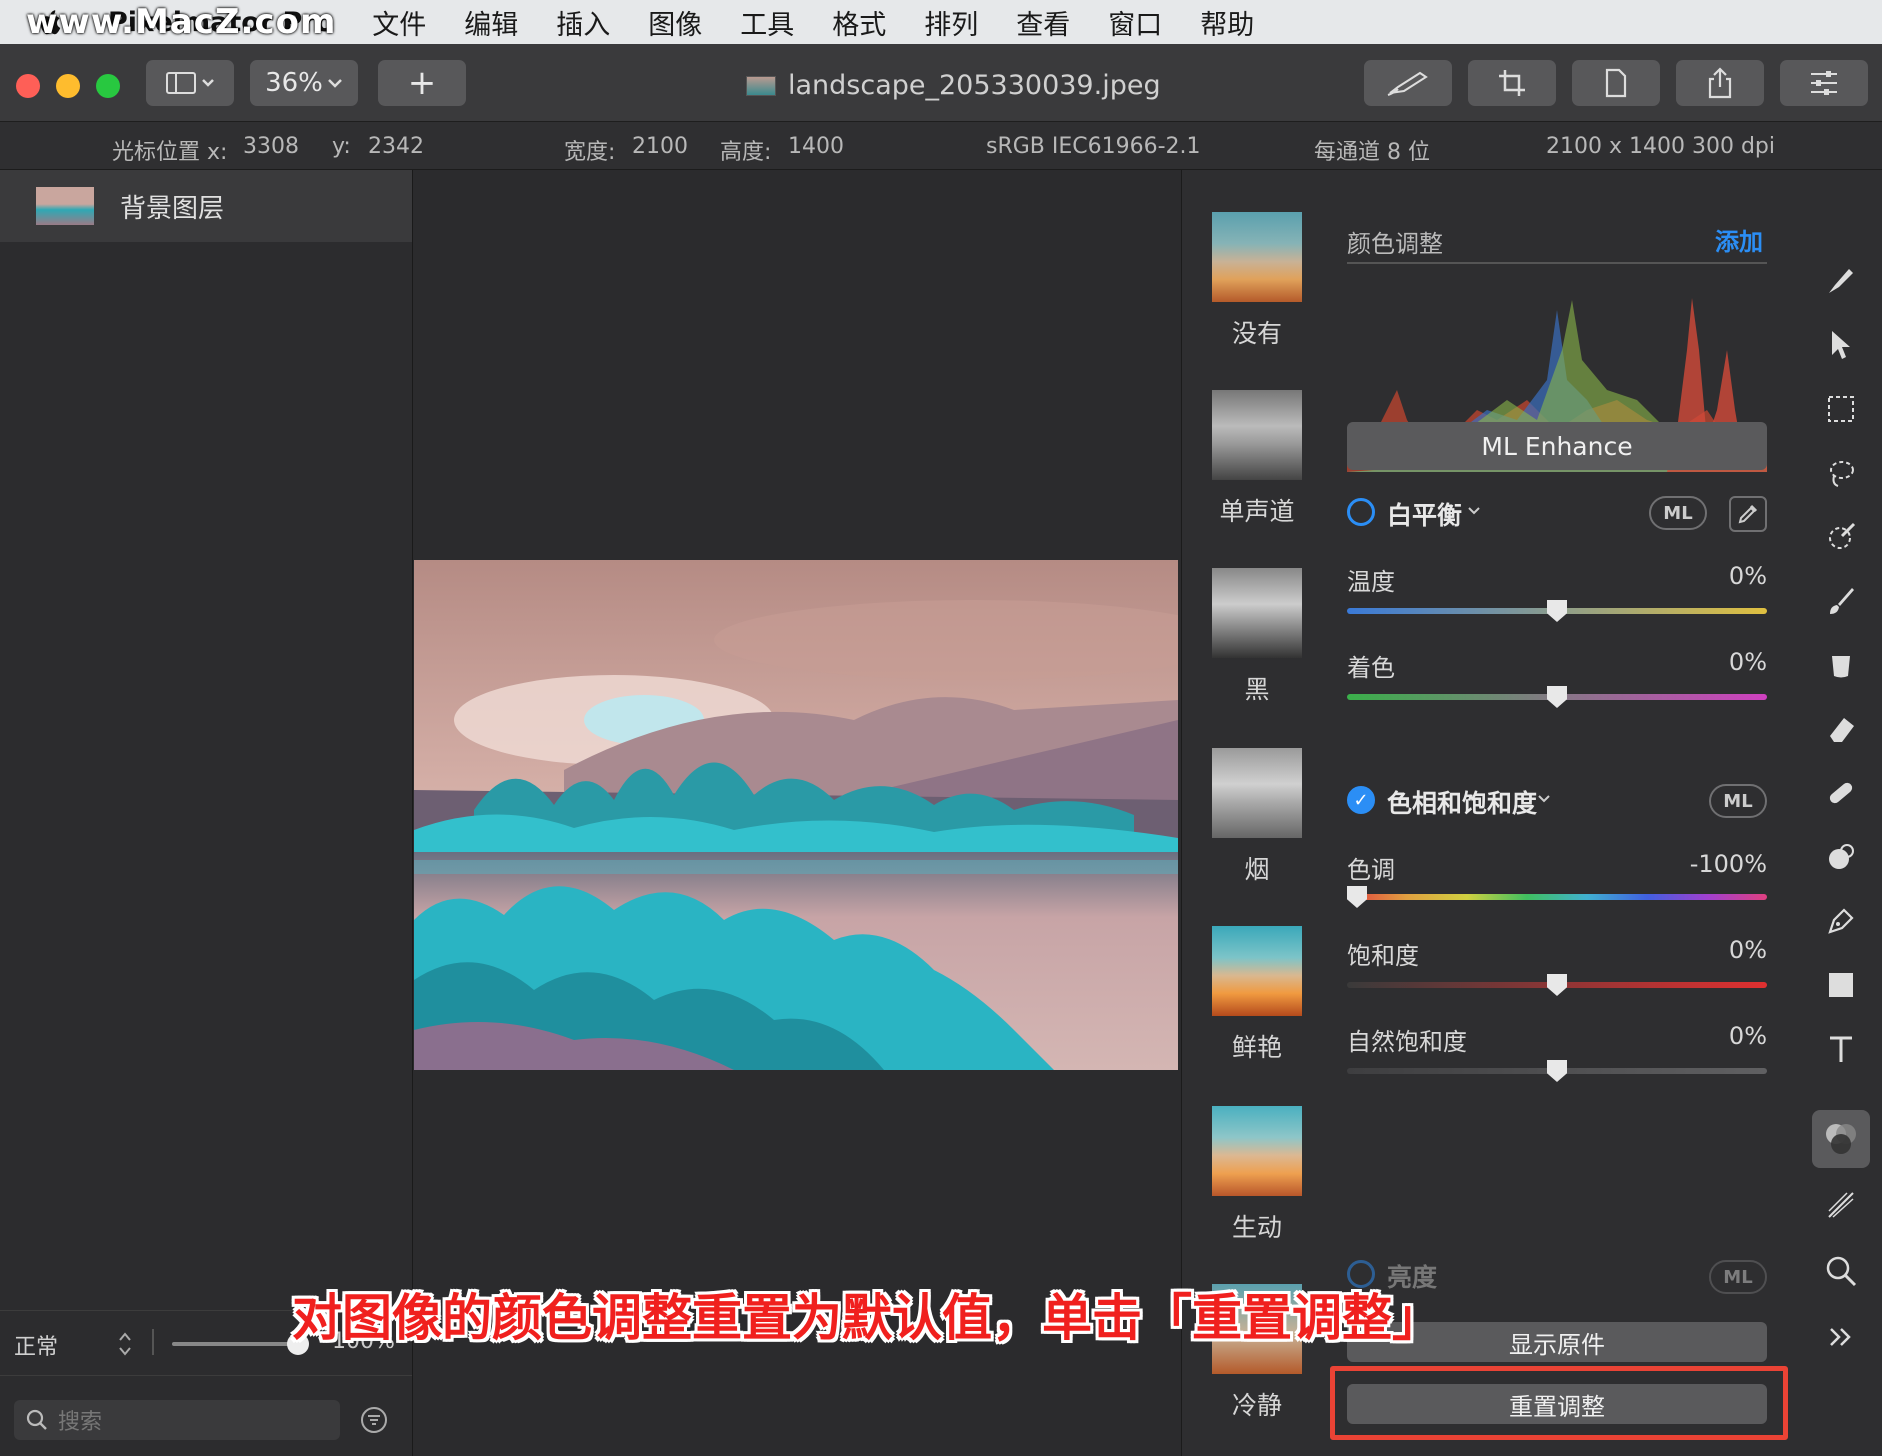 The image size is (1882, 1456). What do you see at coordinates (1841, 409) in the screenshot?
I see `rect-select-icon` at bounding box center [1841, 409].